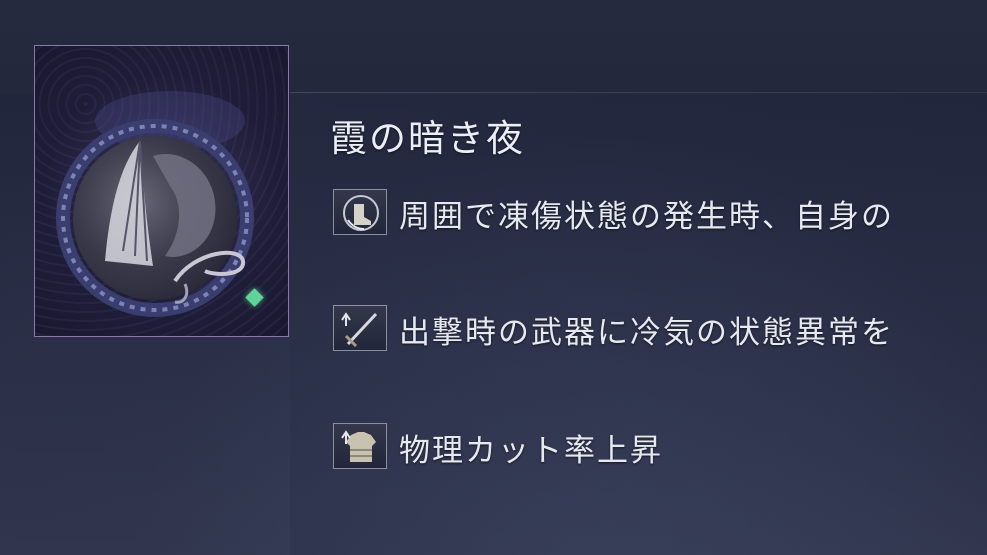  What do you see at coordinates (638, 92) in the screenshot?
I see `divider` at bounding box center [638, 92].